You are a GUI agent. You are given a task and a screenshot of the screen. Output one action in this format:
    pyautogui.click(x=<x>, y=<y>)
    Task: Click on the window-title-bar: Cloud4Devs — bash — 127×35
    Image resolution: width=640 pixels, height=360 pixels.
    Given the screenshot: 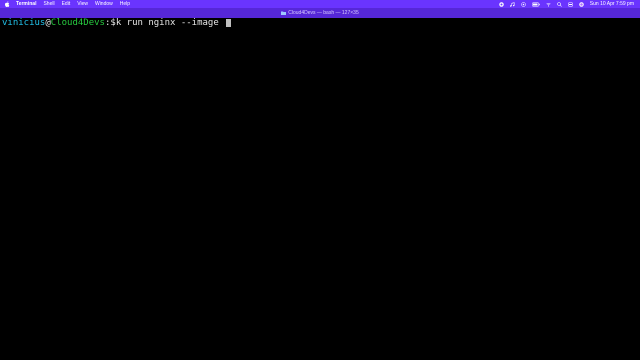 What is the action you would take?
    pyautogui.click(x=320, y=13)
    